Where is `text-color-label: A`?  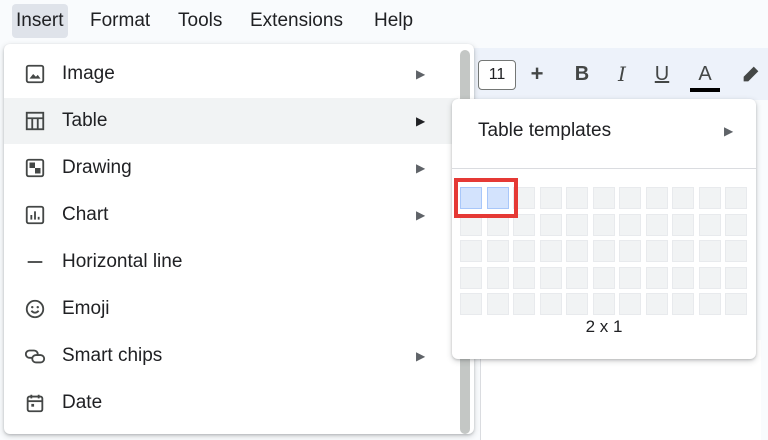
text-color-label: A is located at coordinates (705, 74).